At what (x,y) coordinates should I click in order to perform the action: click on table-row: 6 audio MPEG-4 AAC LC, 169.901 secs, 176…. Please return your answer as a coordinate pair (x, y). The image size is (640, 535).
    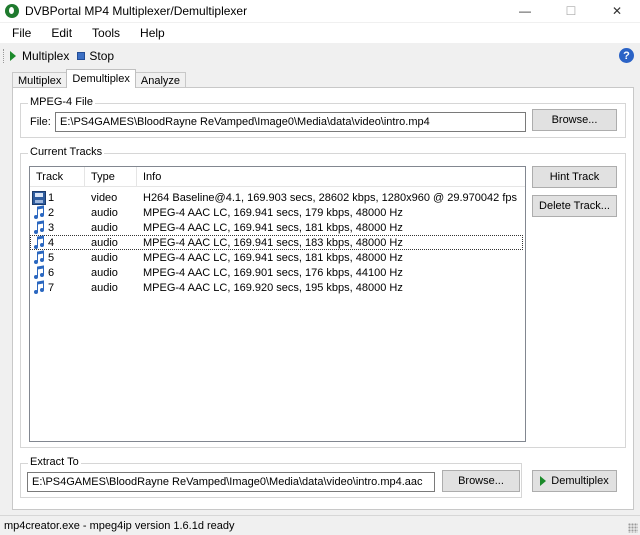
    Looking at the image, I should click on (276, 272).